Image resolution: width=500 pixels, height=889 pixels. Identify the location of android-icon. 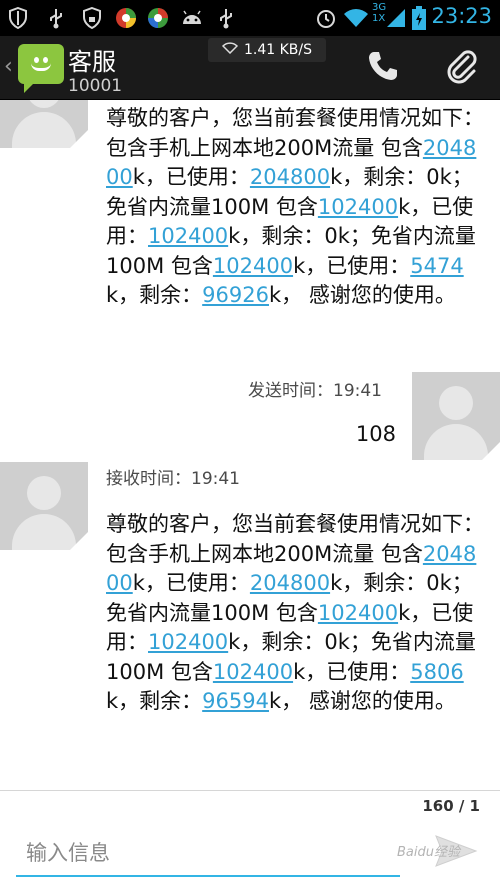
(192, 18).